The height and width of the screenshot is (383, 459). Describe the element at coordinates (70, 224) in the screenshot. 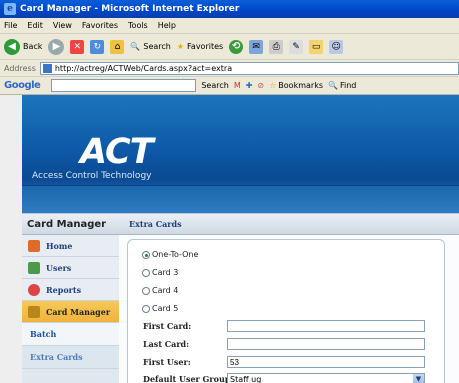

I see `sidebar-title: Card Manager` at that location.